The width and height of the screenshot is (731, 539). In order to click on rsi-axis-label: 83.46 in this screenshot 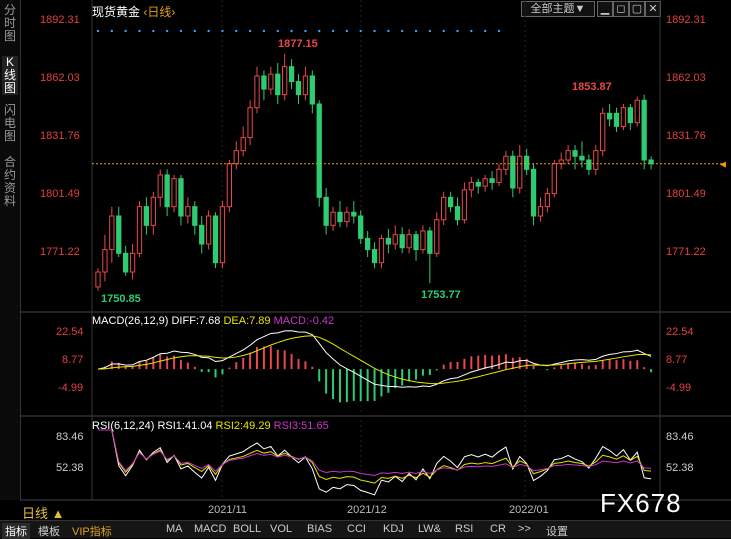, I will do `click(680, 437)`.